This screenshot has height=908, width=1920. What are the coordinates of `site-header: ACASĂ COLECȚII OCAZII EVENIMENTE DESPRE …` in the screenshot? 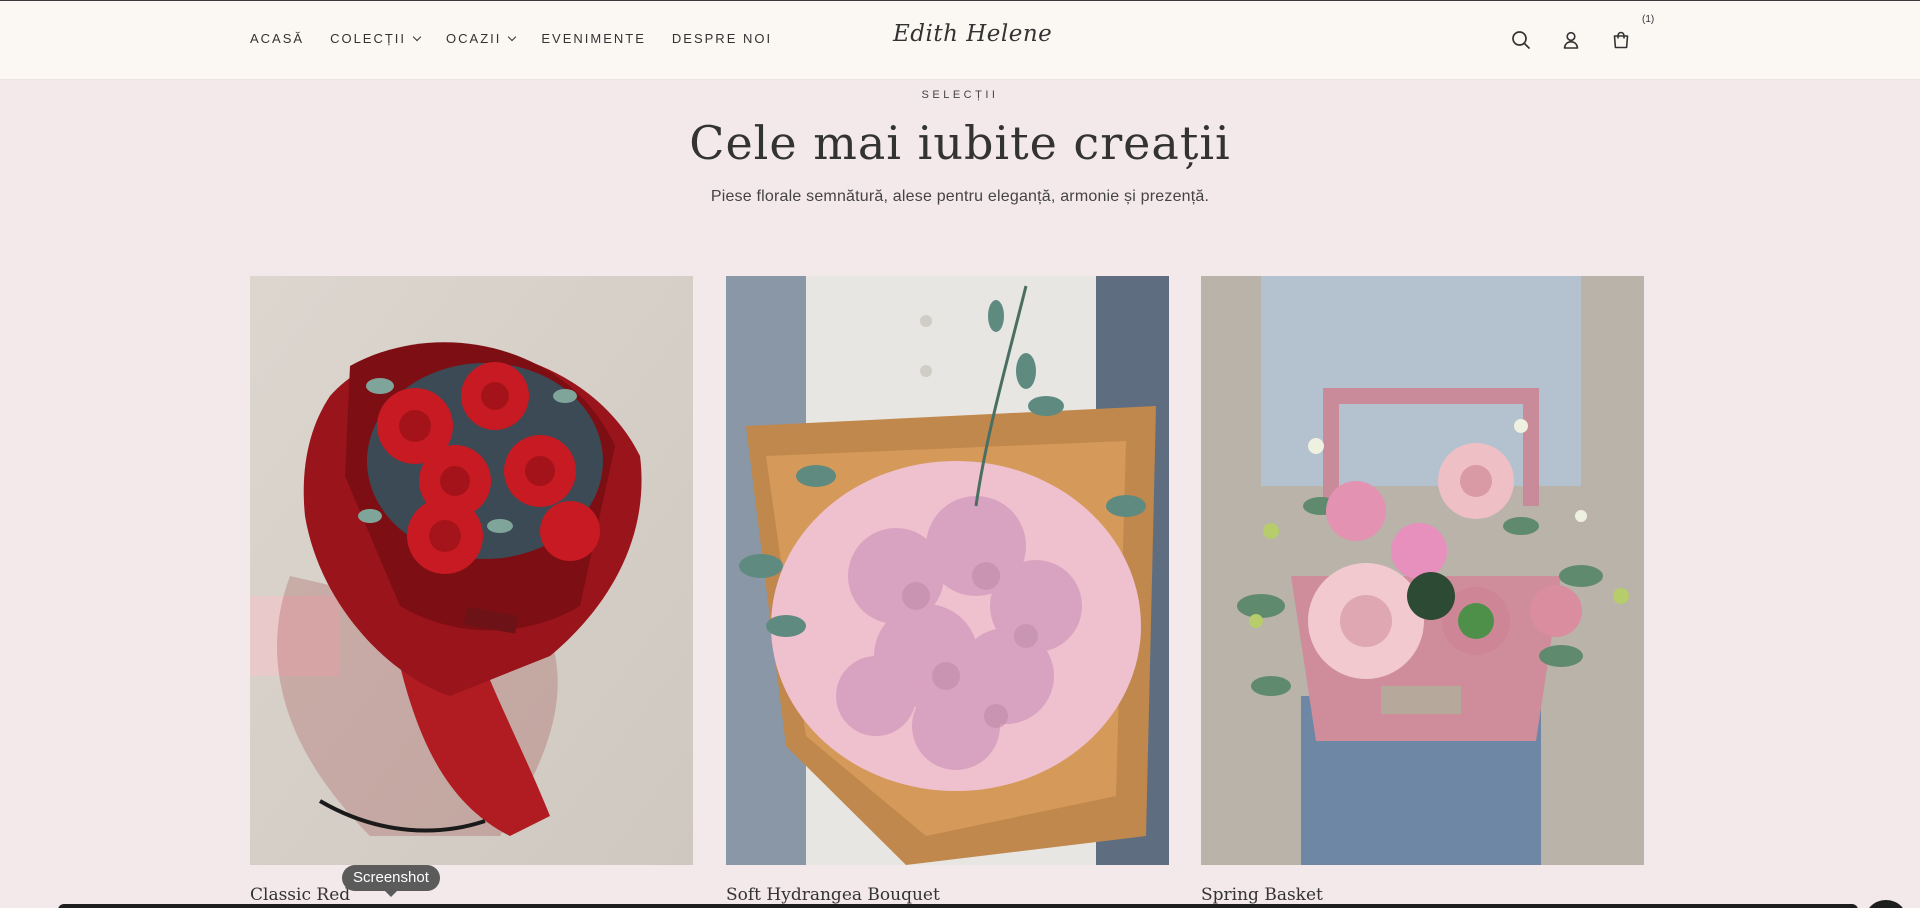 It's located at (960, 40).